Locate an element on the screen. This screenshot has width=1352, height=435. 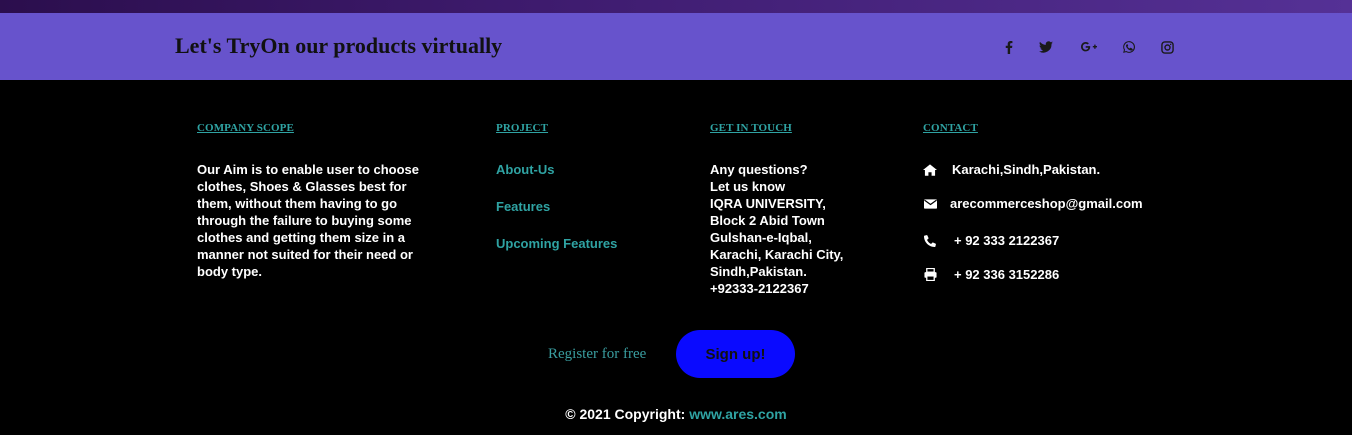
touch-line: Sindh,Pakistan. is located at coordinates (758, 271).